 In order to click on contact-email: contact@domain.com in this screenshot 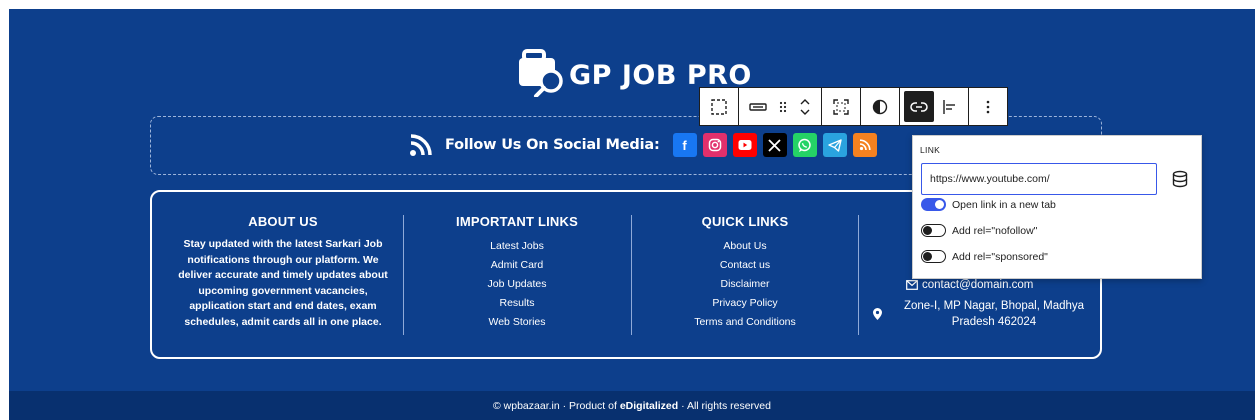, I will do `click(969, 285)`.